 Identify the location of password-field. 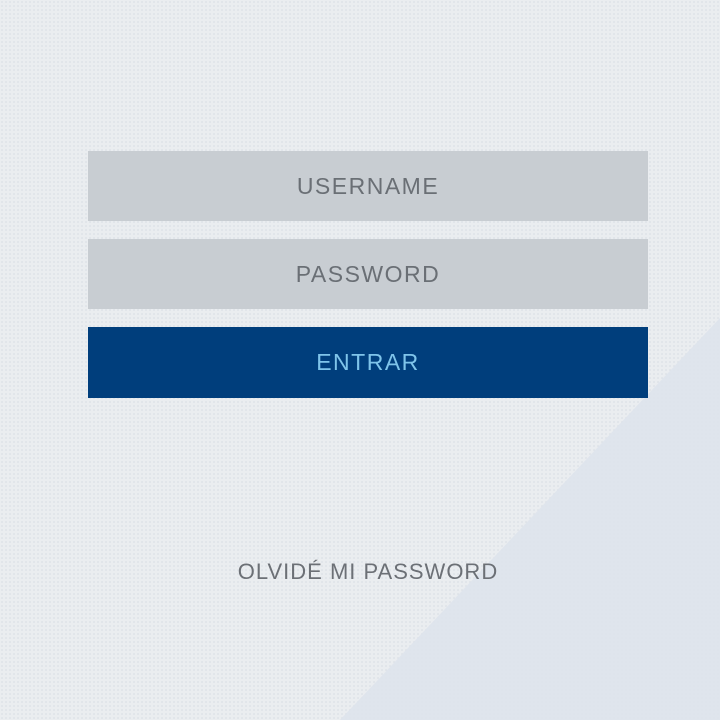
(368, 274).